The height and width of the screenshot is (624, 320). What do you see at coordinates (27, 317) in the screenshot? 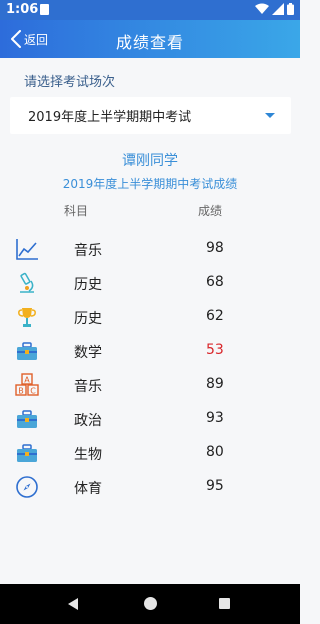
I see `trophy-icon` at bounding box center [27, 317].